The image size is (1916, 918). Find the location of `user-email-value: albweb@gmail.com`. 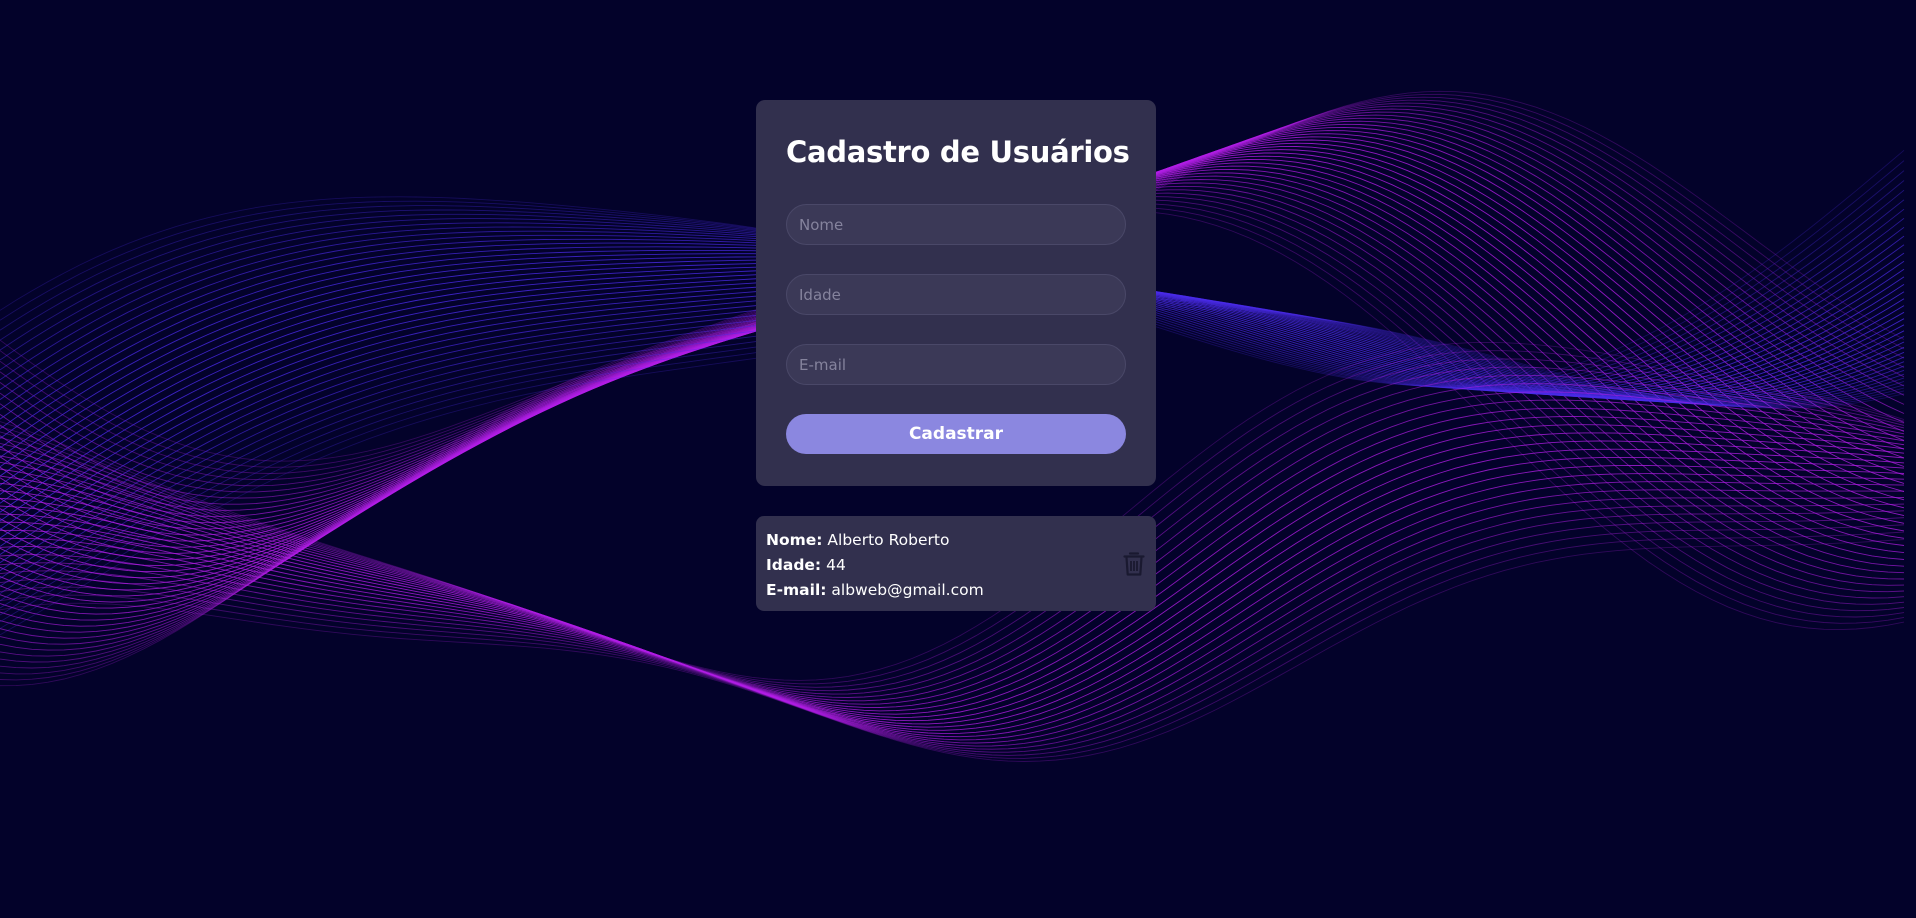

user-email-value: albweb@gmail.com is located at coordinates (907, 590).